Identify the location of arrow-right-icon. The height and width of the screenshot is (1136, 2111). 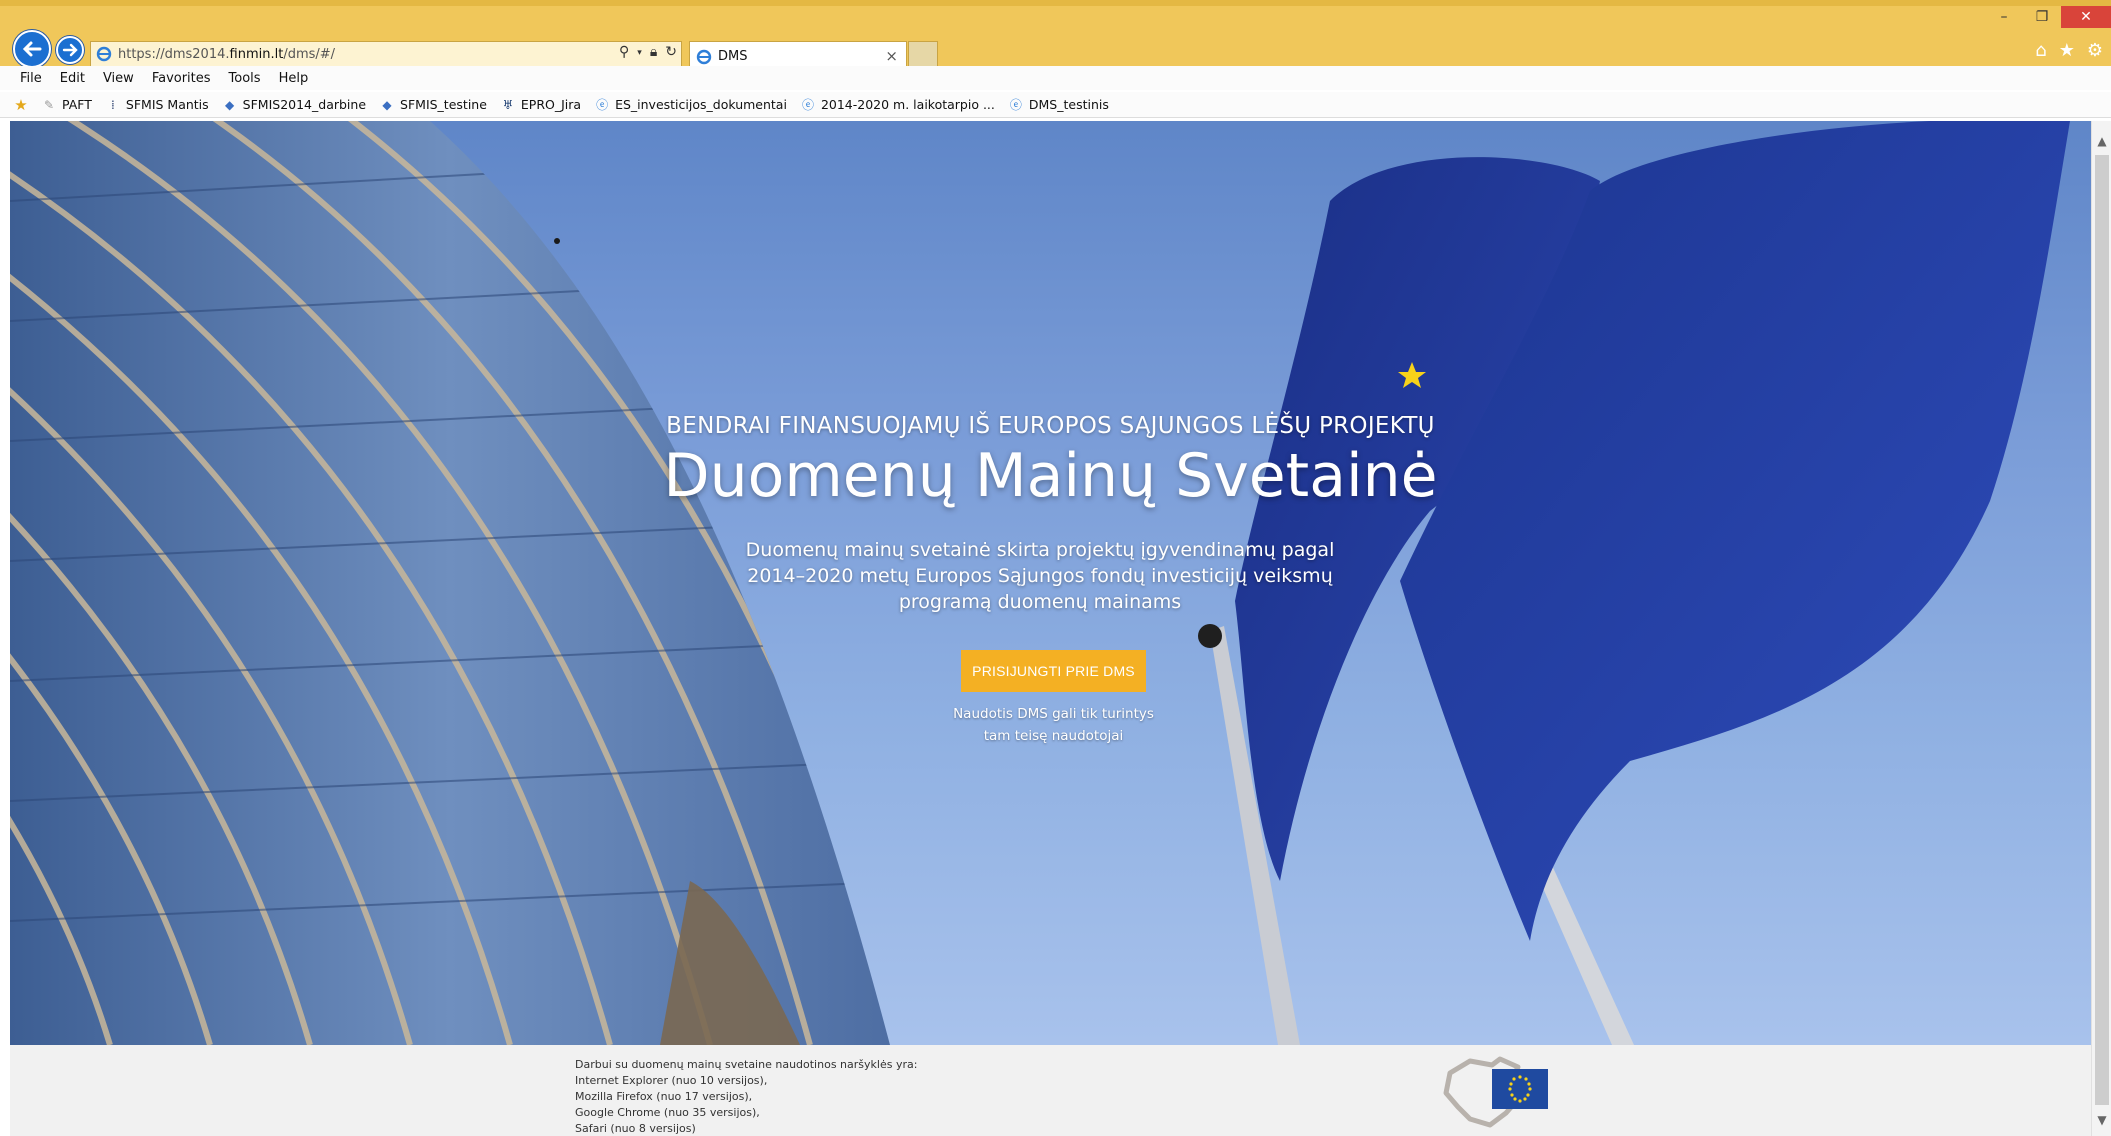
(70, 50).